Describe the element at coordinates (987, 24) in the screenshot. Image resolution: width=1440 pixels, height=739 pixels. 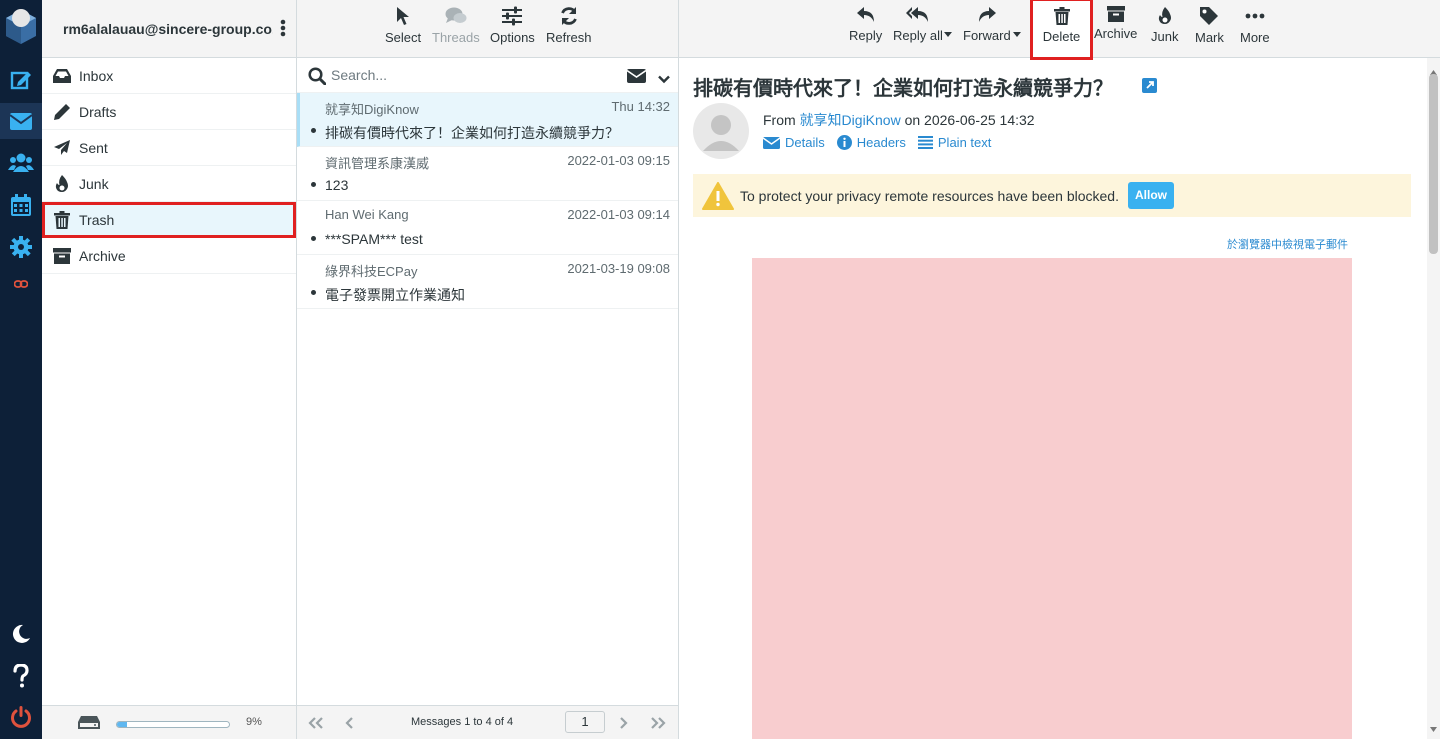
I see `forward-button: Forward` at that location.